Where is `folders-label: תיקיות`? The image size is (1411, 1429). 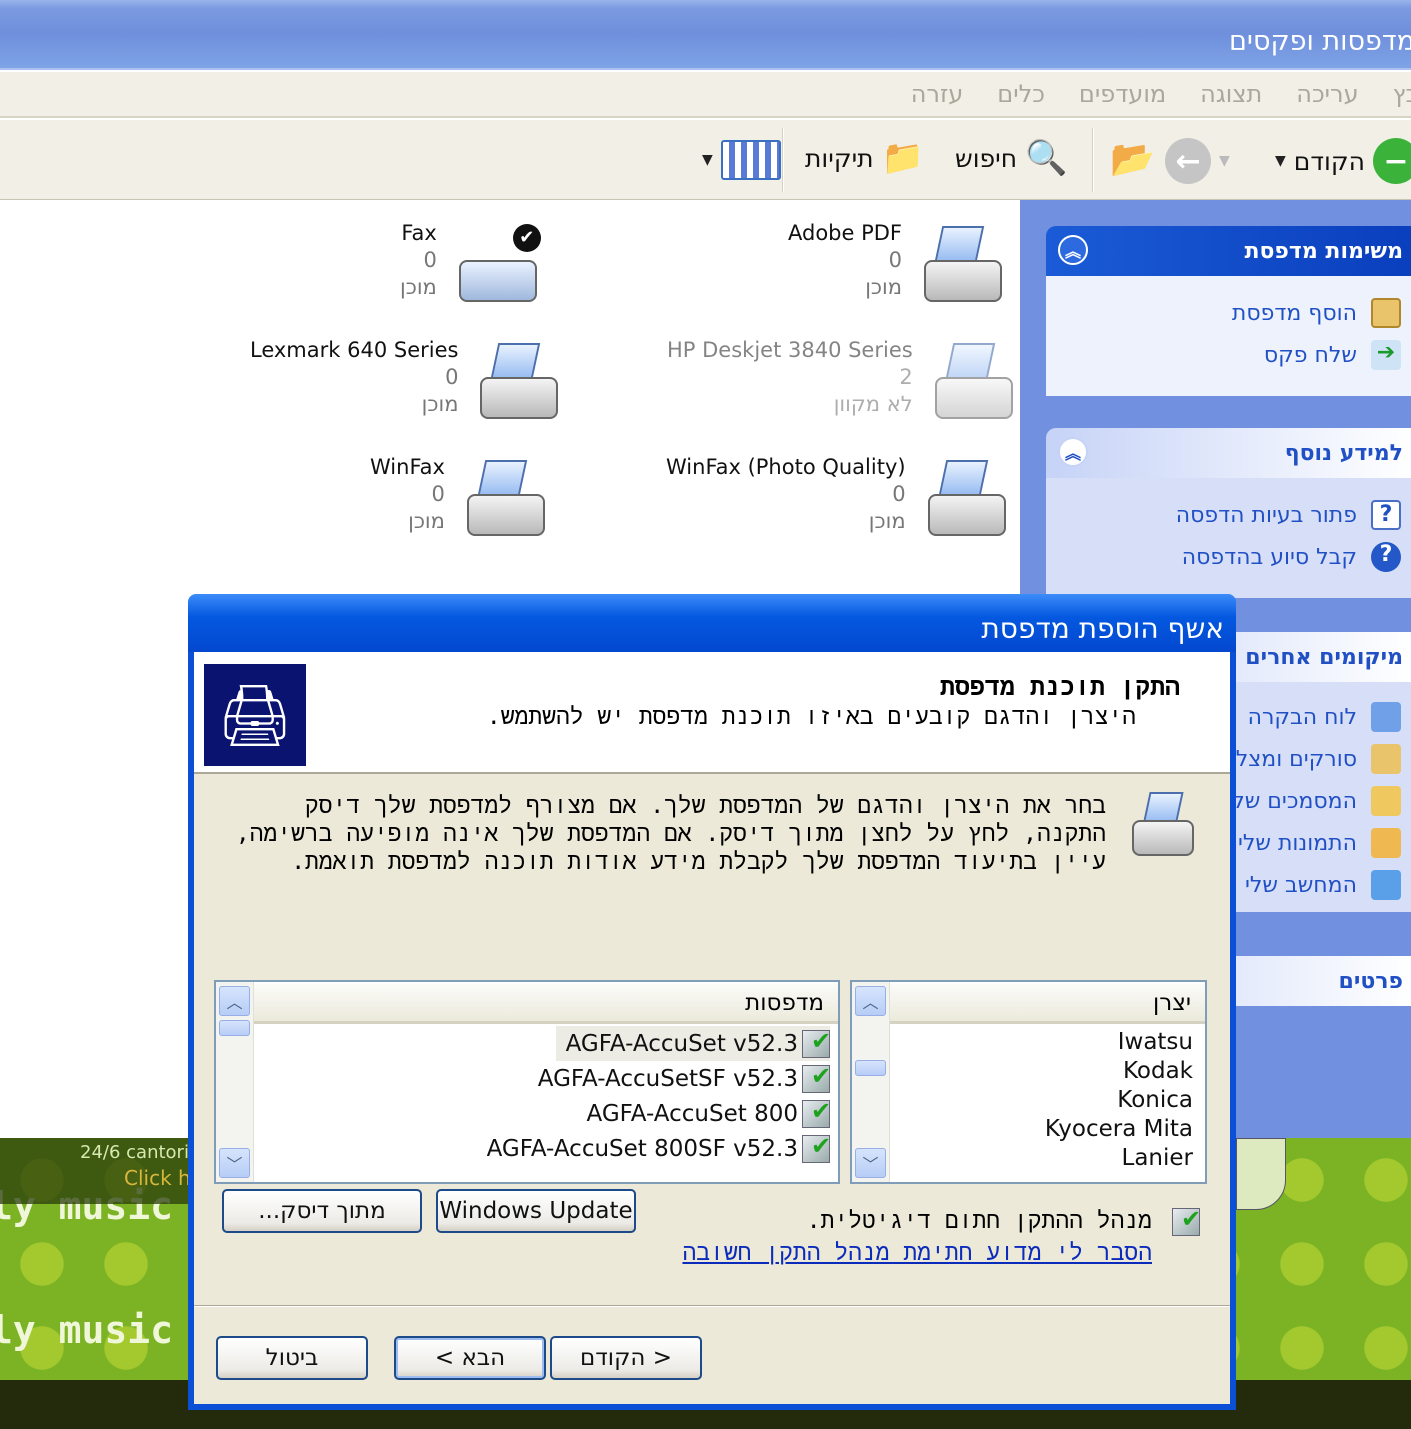
folders-label: תיקיות is located at coordinates (839, 158).